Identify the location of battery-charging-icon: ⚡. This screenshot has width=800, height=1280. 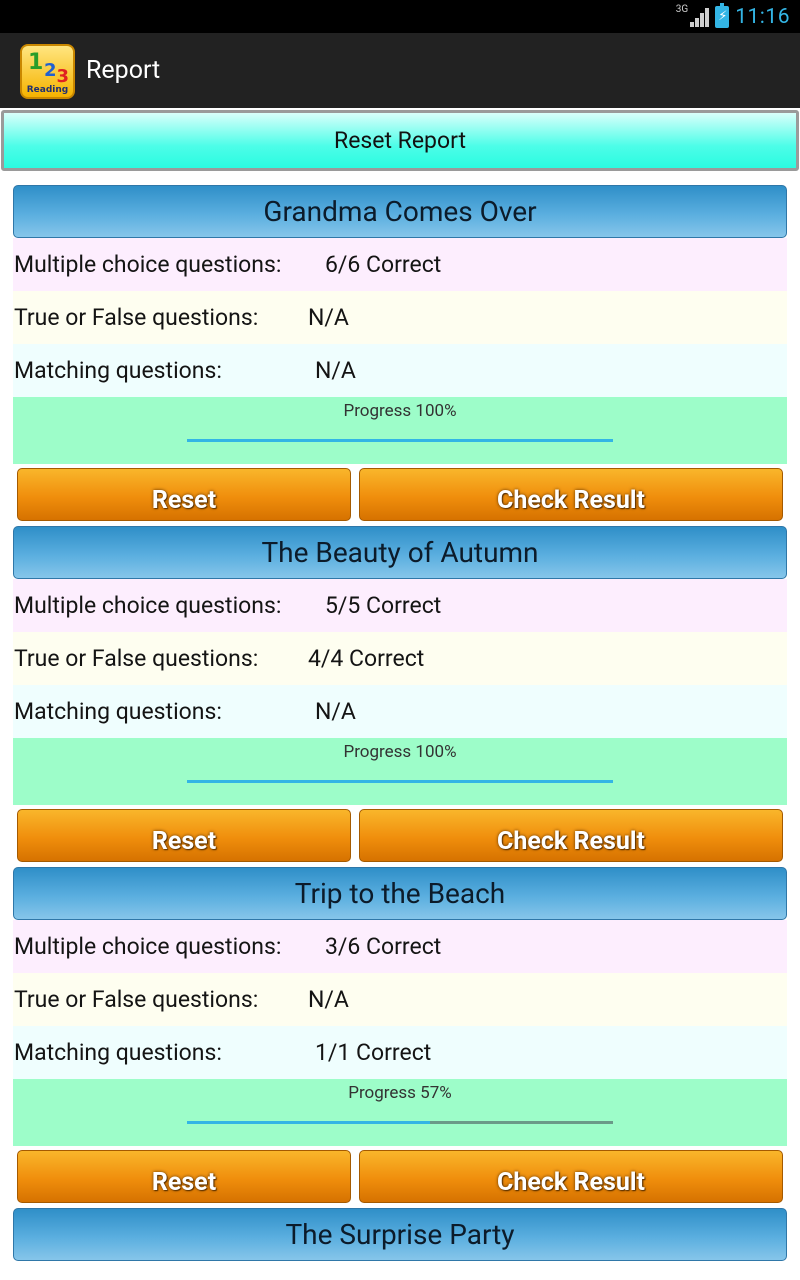
(722, 15).